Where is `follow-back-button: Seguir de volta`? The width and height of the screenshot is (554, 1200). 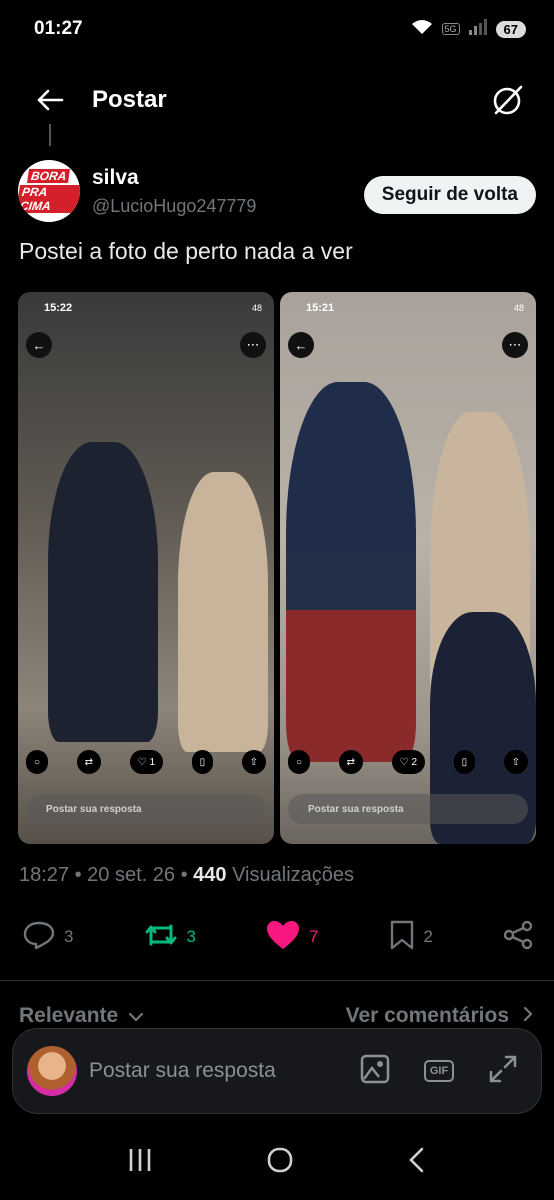 follow-back-button: Seguir de volta is located at coordinates (449, 195).